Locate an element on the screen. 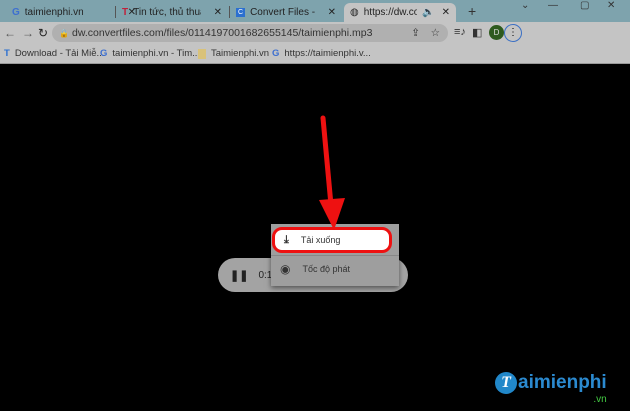 The width and height of the screenshot is (630, 411). taimienphi-logo: Taimienphi .vn is located at coordinates (551, 388).